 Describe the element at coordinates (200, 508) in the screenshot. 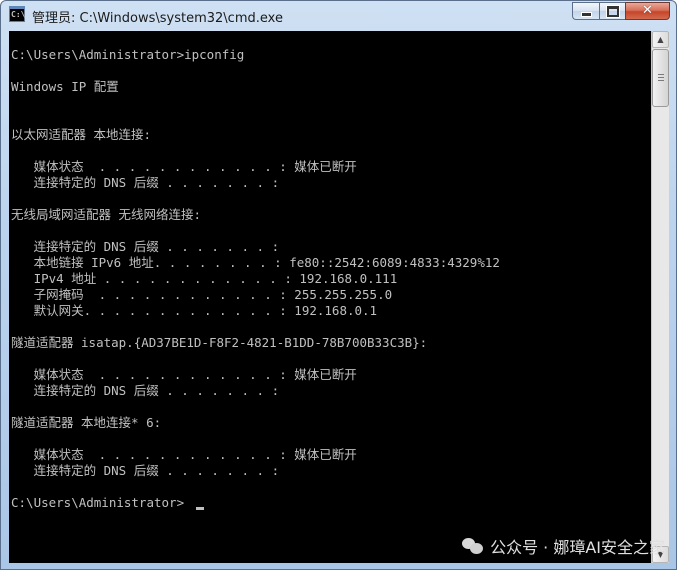

I see `text-cursor` at that location.